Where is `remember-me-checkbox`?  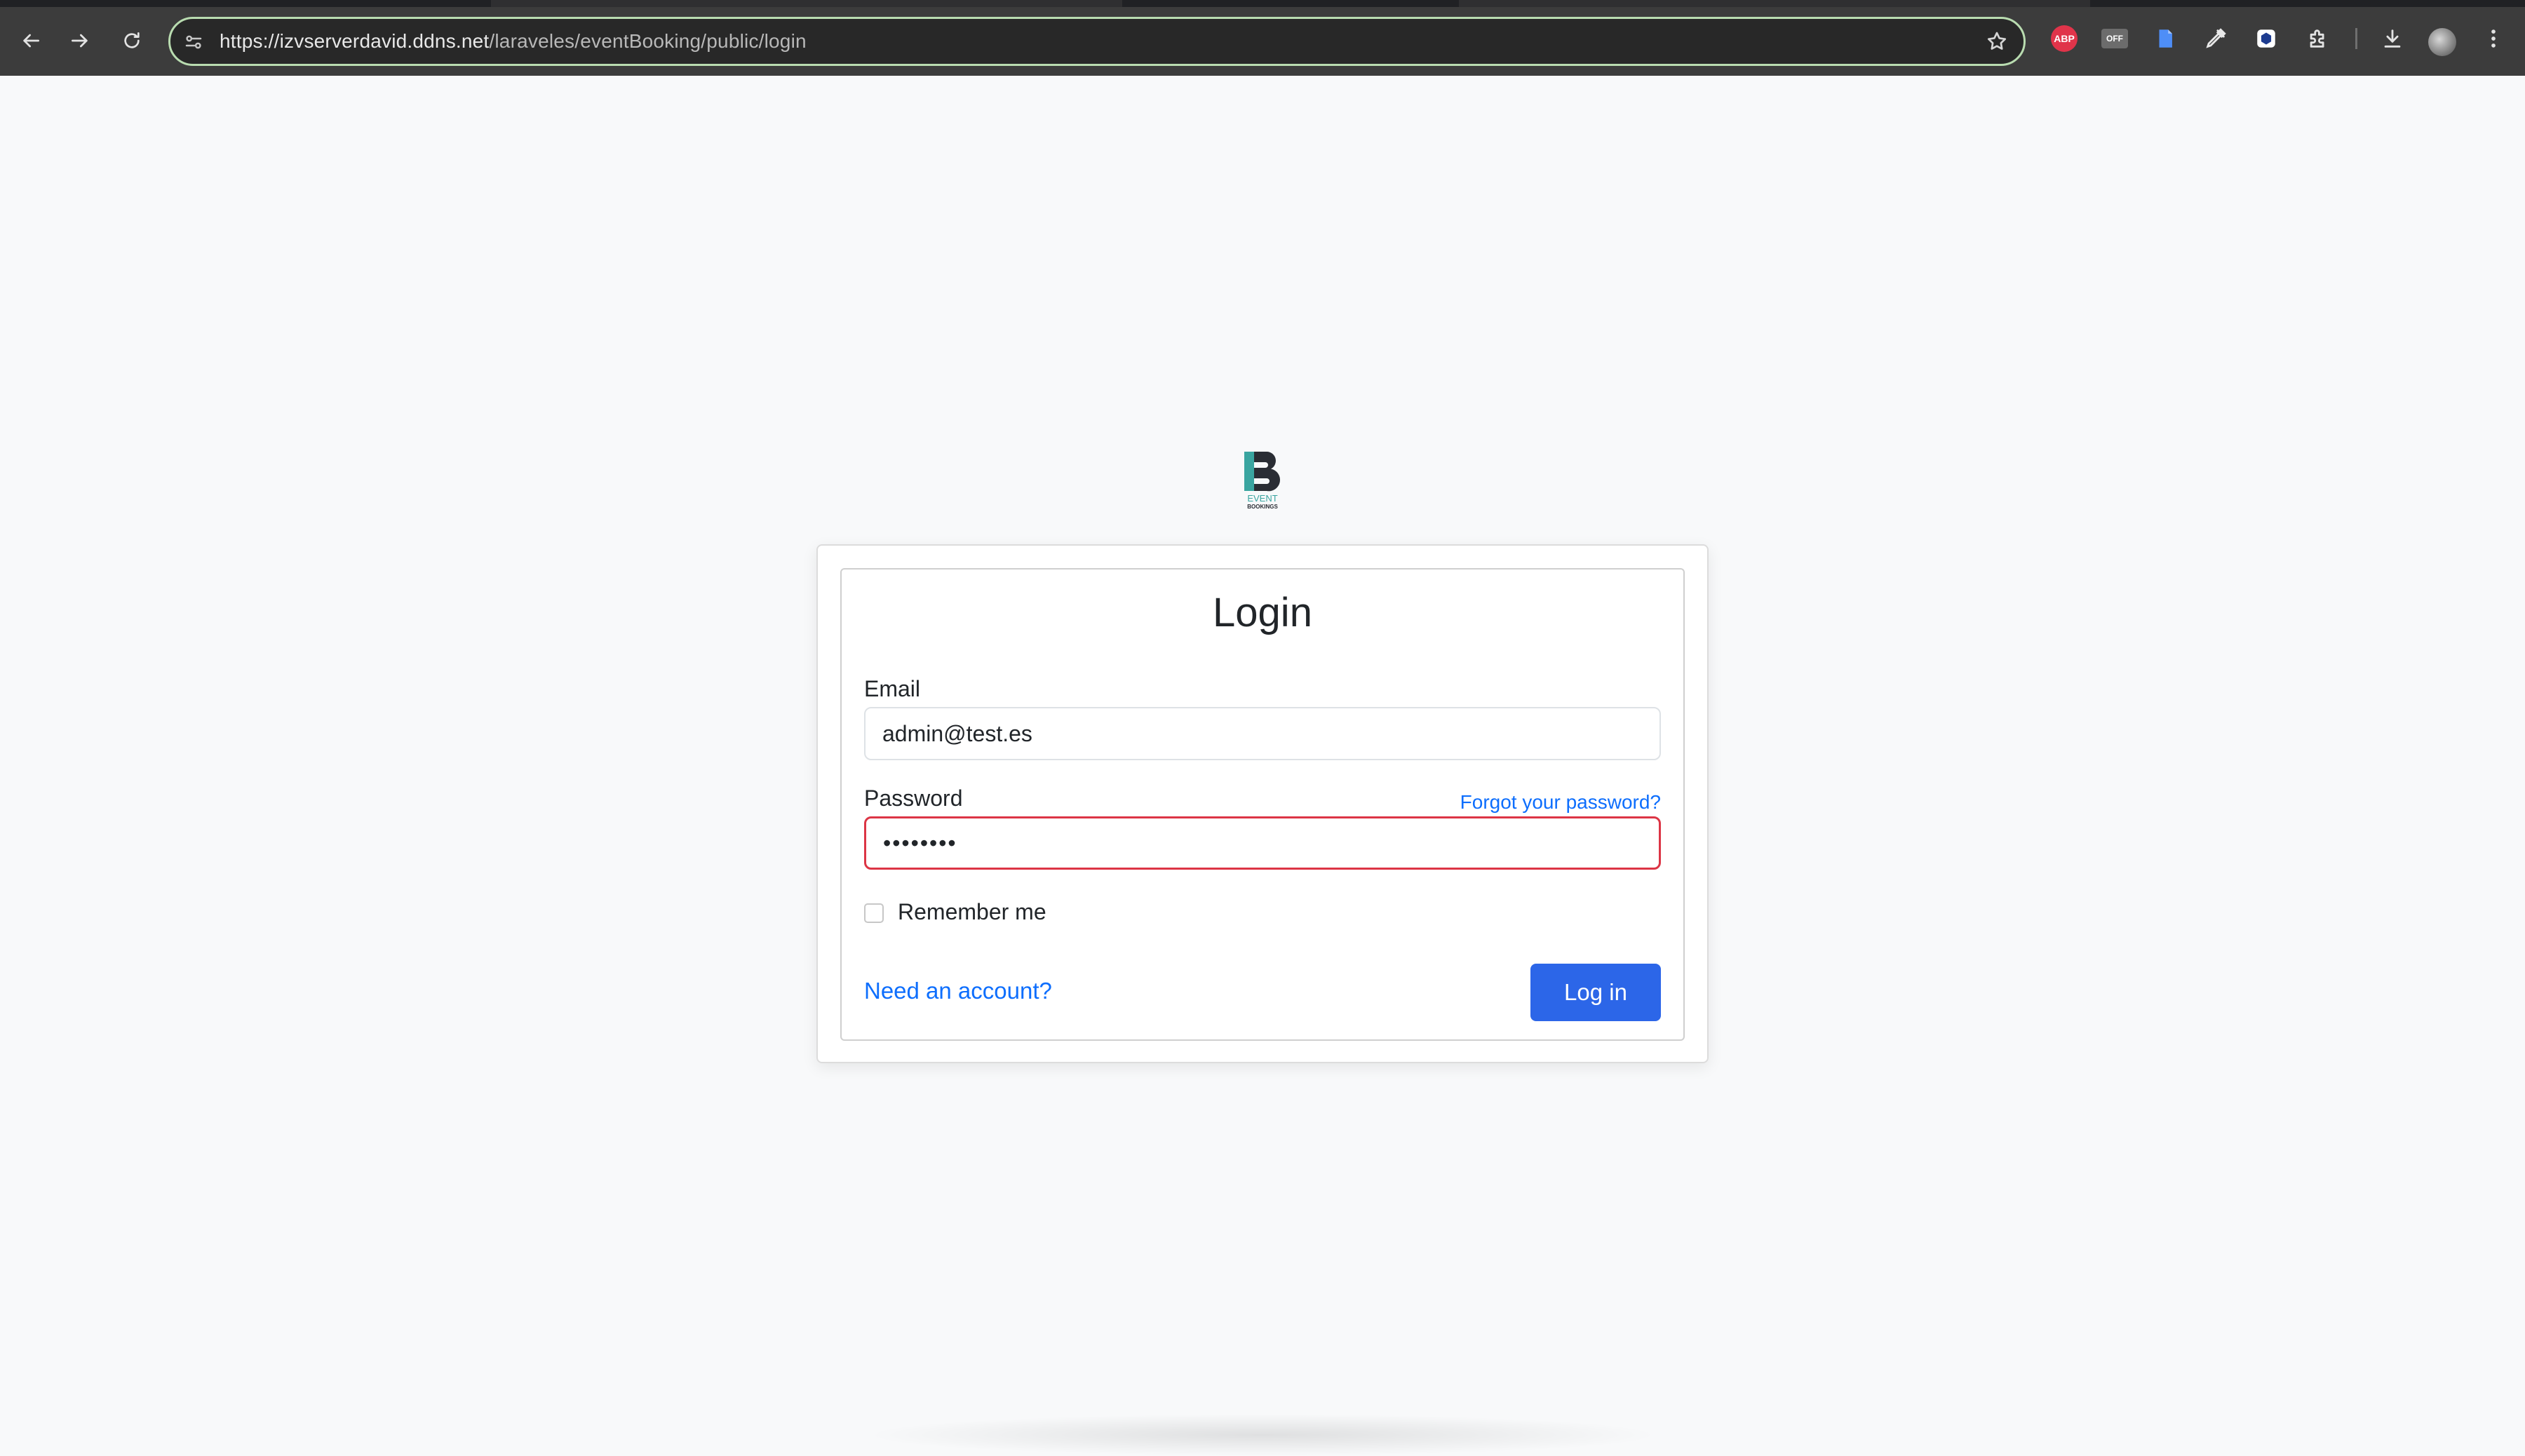 remember-me-checkbox is located at coordinates (874, 913).